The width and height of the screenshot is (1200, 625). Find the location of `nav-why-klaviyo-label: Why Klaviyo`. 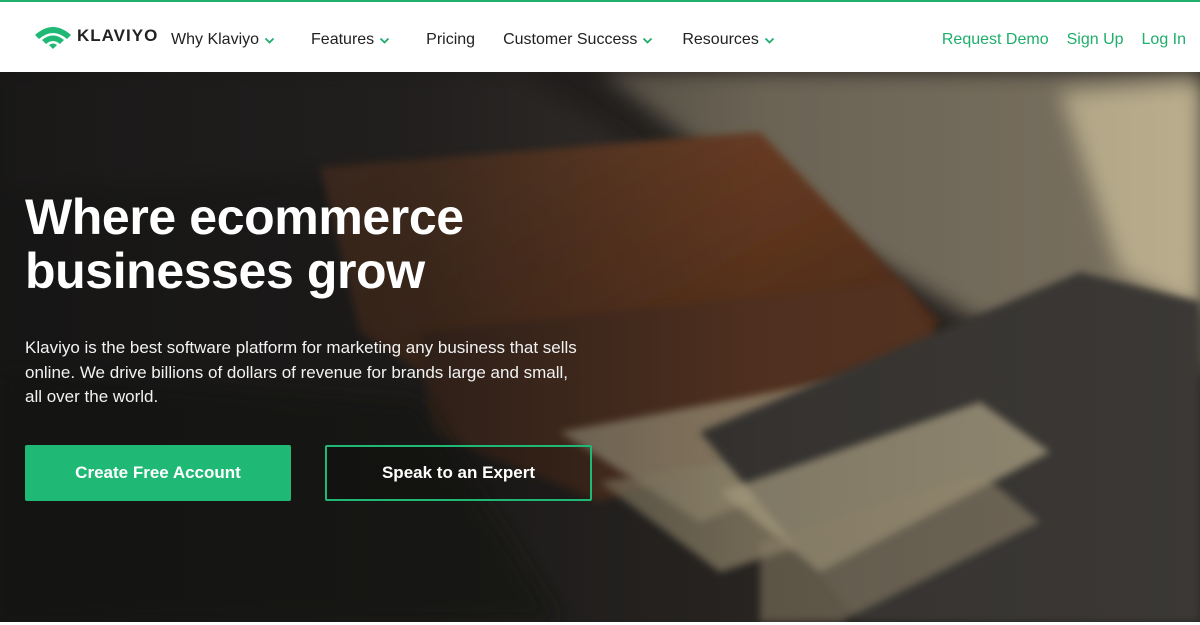

nav-why-klaviyo-label: Why Klaviyo is located at coordinates (215, 39).